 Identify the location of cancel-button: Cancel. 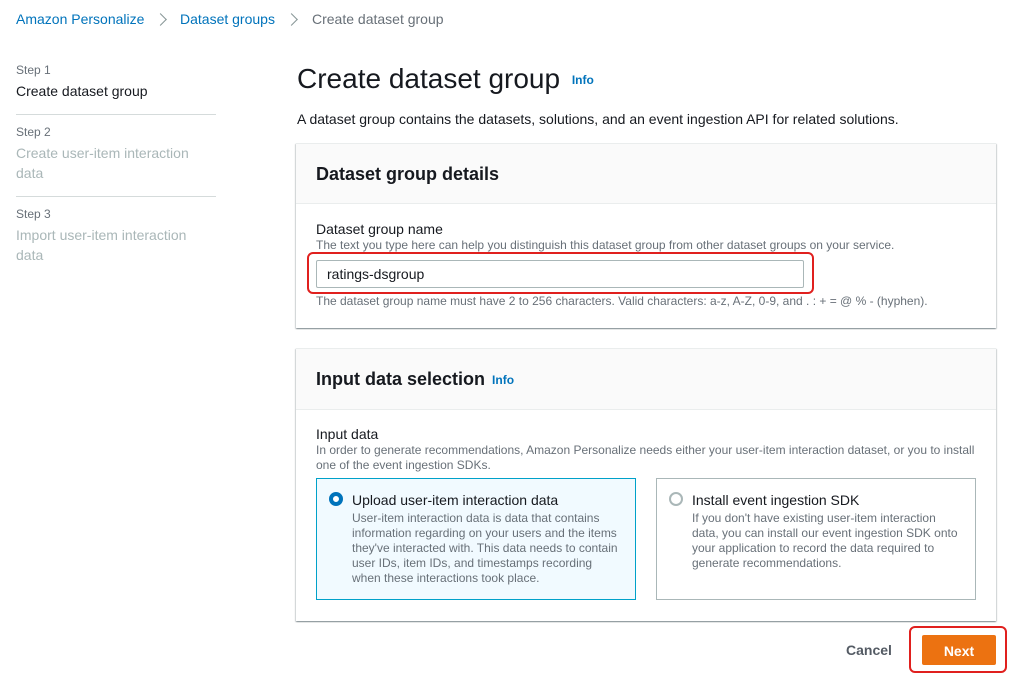
(869, 650).